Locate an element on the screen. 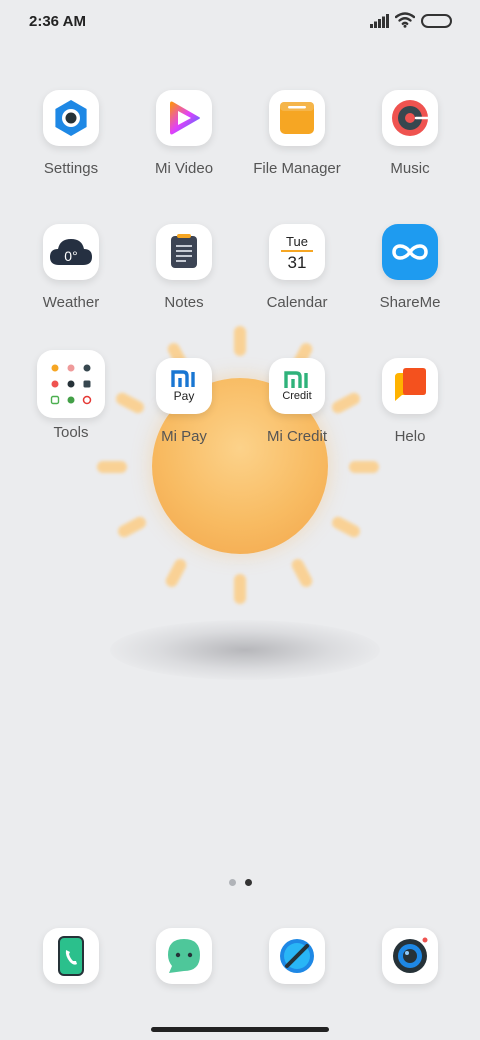  music-record-icon is located at coordinates (411, 118).